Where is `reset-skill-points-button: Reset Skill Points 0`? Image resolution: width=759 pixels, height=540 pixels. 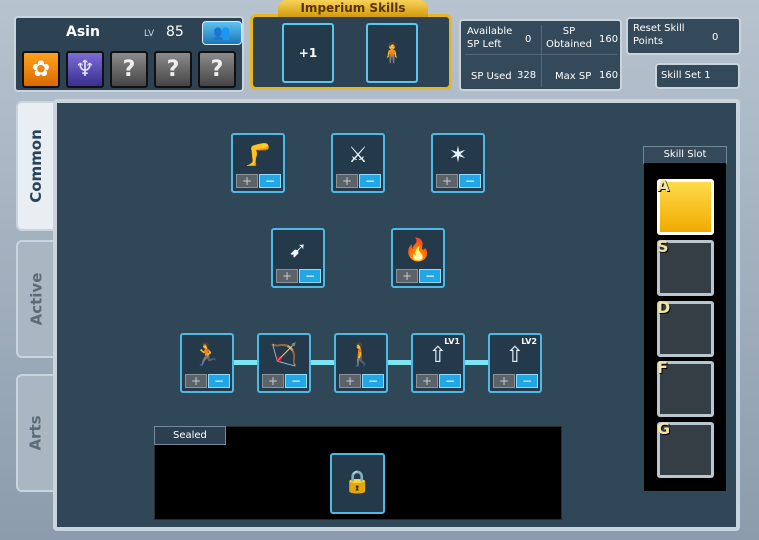 reset-skill-points-button: Reset Skill Points 0 is located at coordinates (683, 36).